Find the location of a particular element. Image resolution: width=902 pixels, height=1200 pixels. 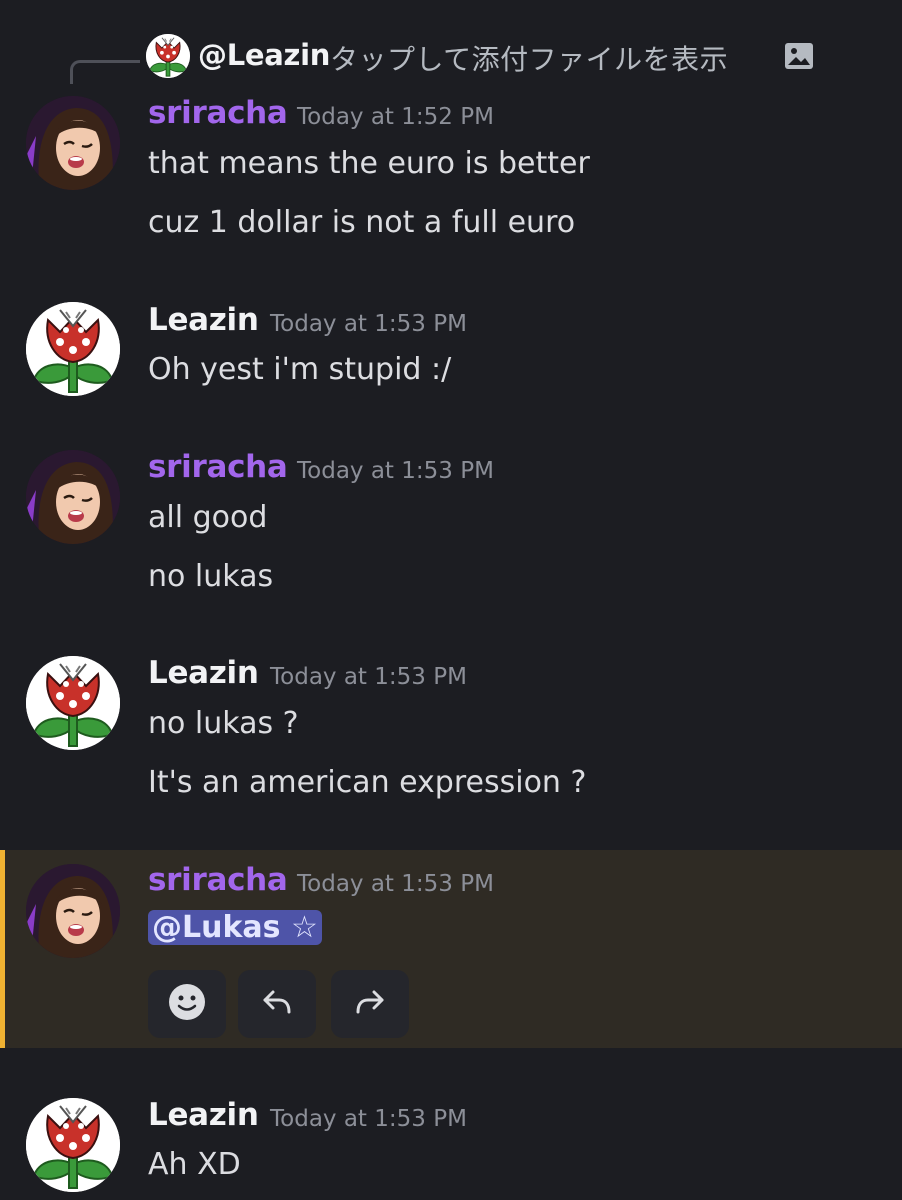

user-mention: @Lukas ☆ is located at coordinates (235, 927).